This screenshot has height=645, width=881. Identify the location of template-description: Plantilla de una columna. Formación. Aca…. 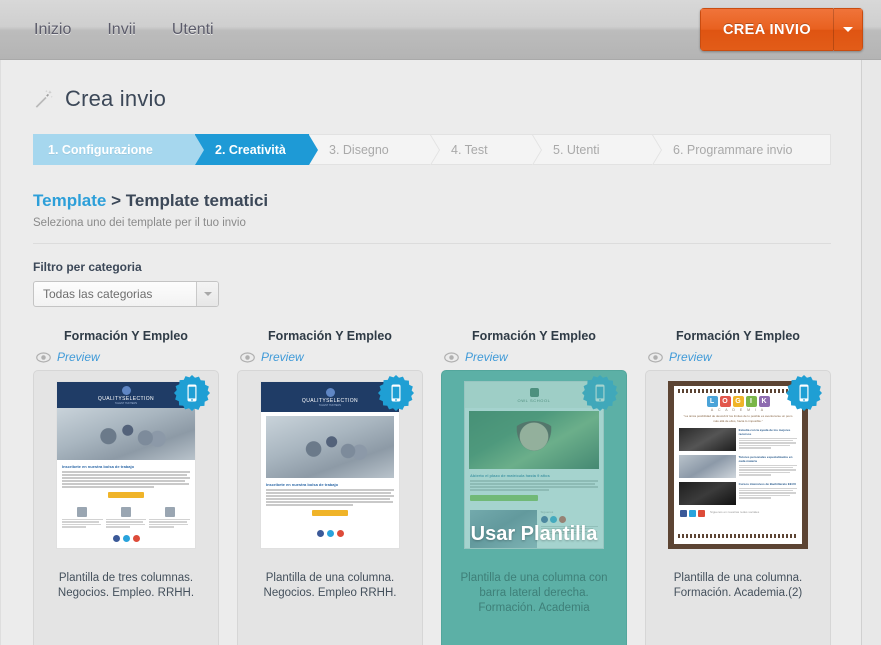
(738, 585).